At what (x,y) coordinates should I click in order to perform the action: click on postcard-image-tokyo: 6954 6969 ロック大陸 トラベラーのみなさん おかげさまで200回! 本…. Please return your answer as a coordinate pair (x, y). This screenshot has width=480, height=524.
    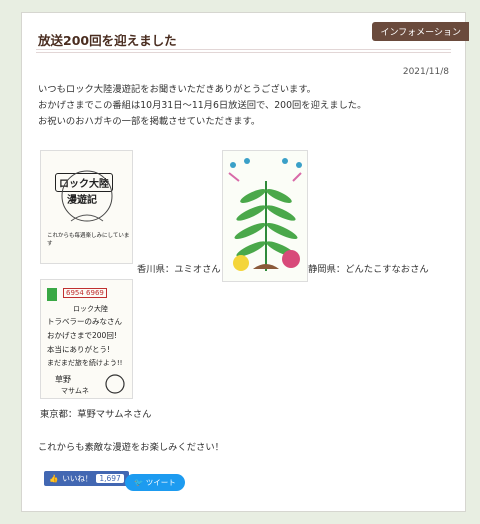
    Looking at the image, I should click on (86, 339).